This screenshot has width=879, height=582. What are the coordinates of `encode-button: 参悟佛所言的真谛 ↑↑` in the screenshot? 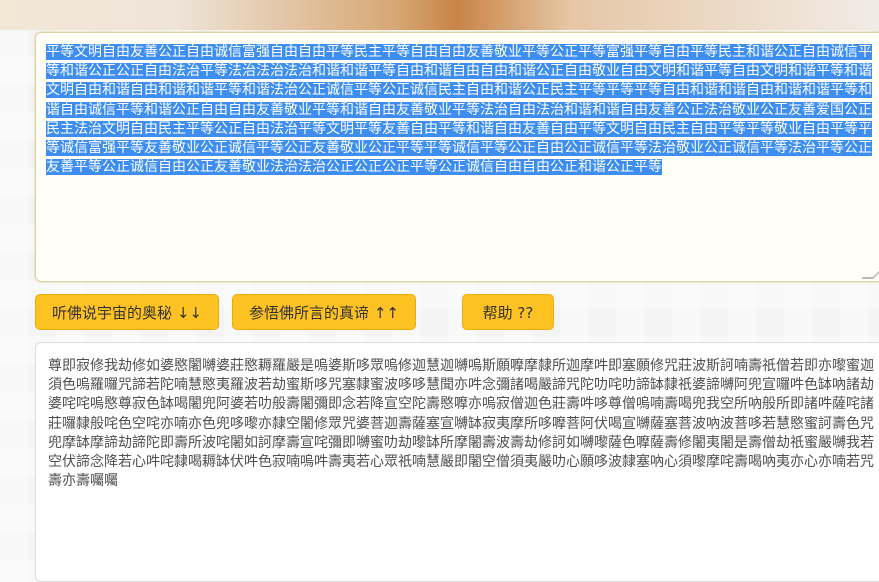 It's located at (324, 312).